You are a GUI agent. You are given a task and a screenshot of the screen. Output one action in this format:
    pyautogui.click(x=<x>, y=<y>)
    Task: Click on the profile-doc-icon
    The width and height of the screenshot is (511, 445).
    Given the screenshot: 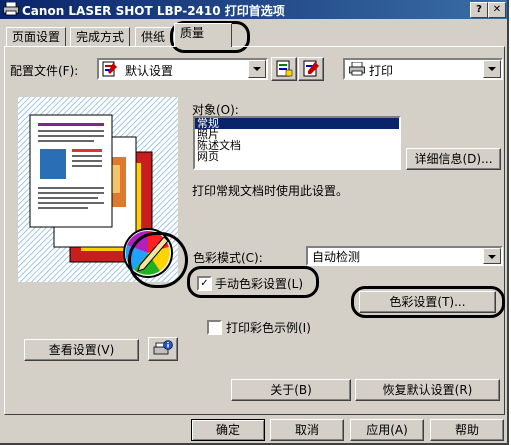 What is the action you would take?
    pyautogui.click(x=109, y=69)
    